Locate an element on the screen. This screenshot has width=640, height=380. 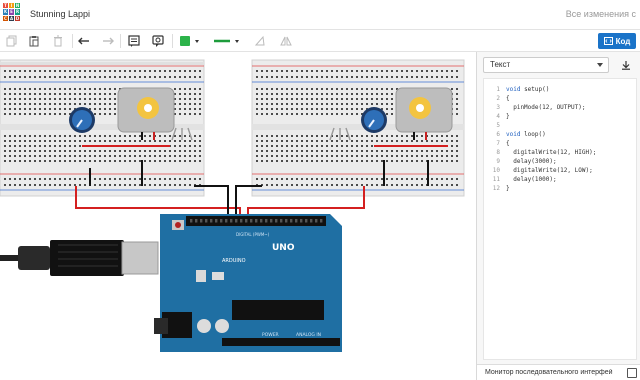
line-number: 11 is located at coordinates (496, 179).